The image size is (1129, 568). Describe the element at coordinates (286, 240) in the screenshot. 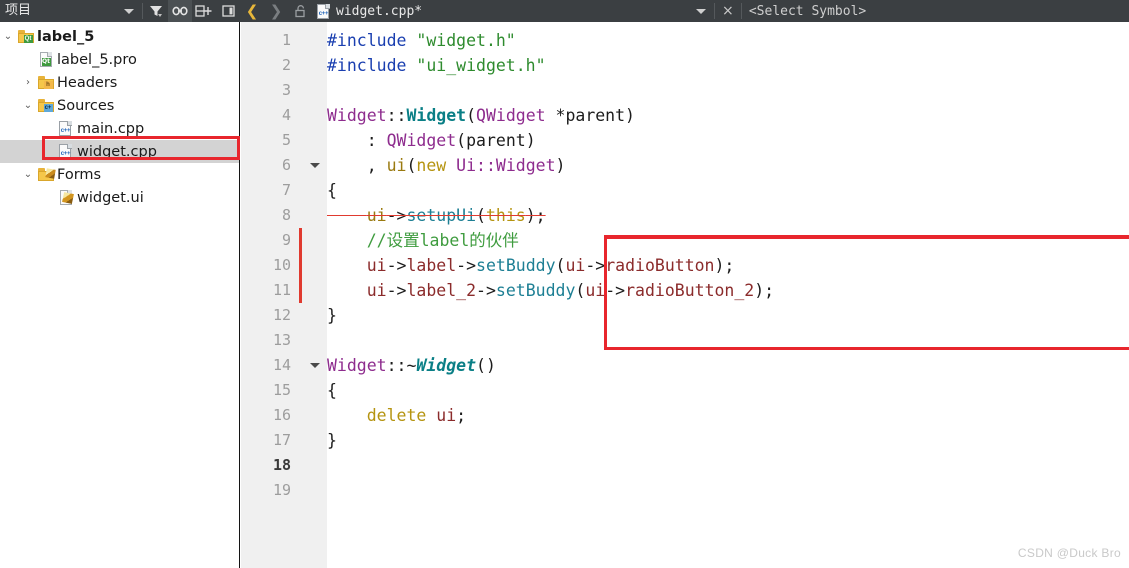

I see `line-number: 9` at that location.